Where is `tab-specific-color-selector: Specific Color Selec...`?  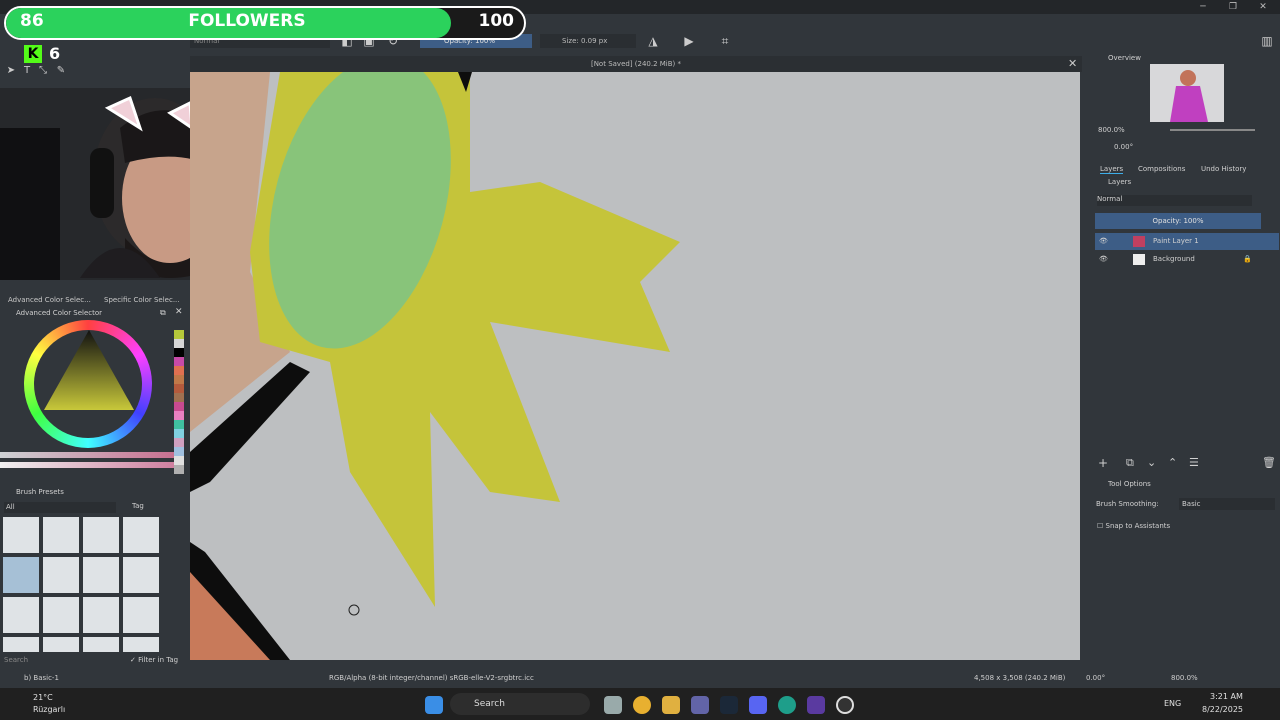 tab-specific-color-selector: Specific Color Selec... is located at coordinates (142, 300).